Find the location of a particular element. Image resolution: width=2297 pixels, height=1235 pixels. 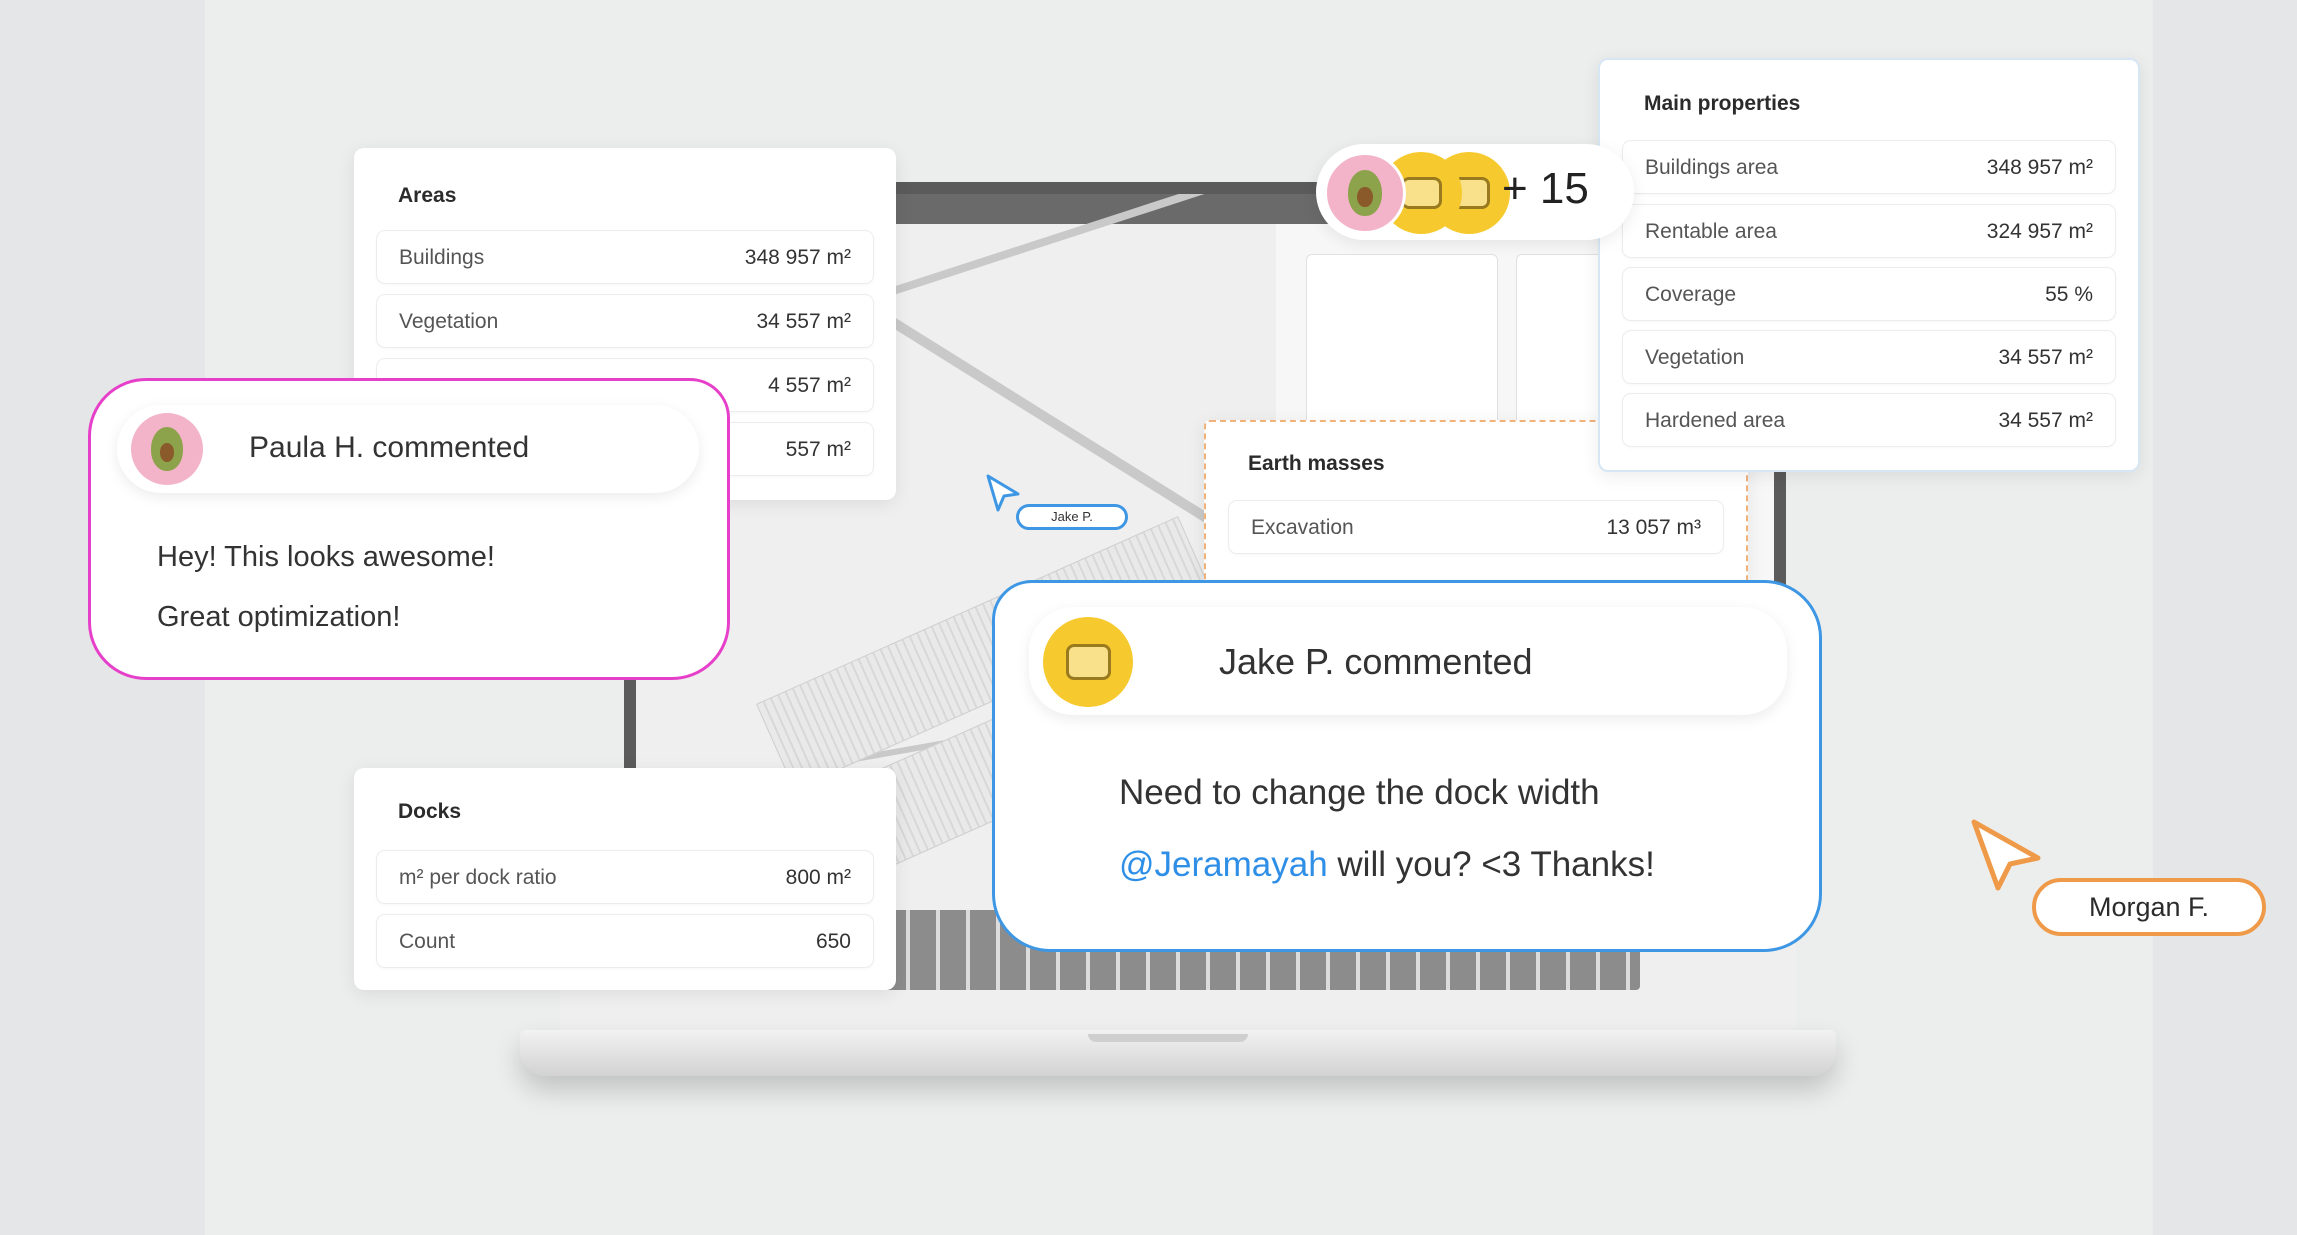

earth-row-excavation: Excavation 13 057 m³ is located at coordinates (1476, 527).